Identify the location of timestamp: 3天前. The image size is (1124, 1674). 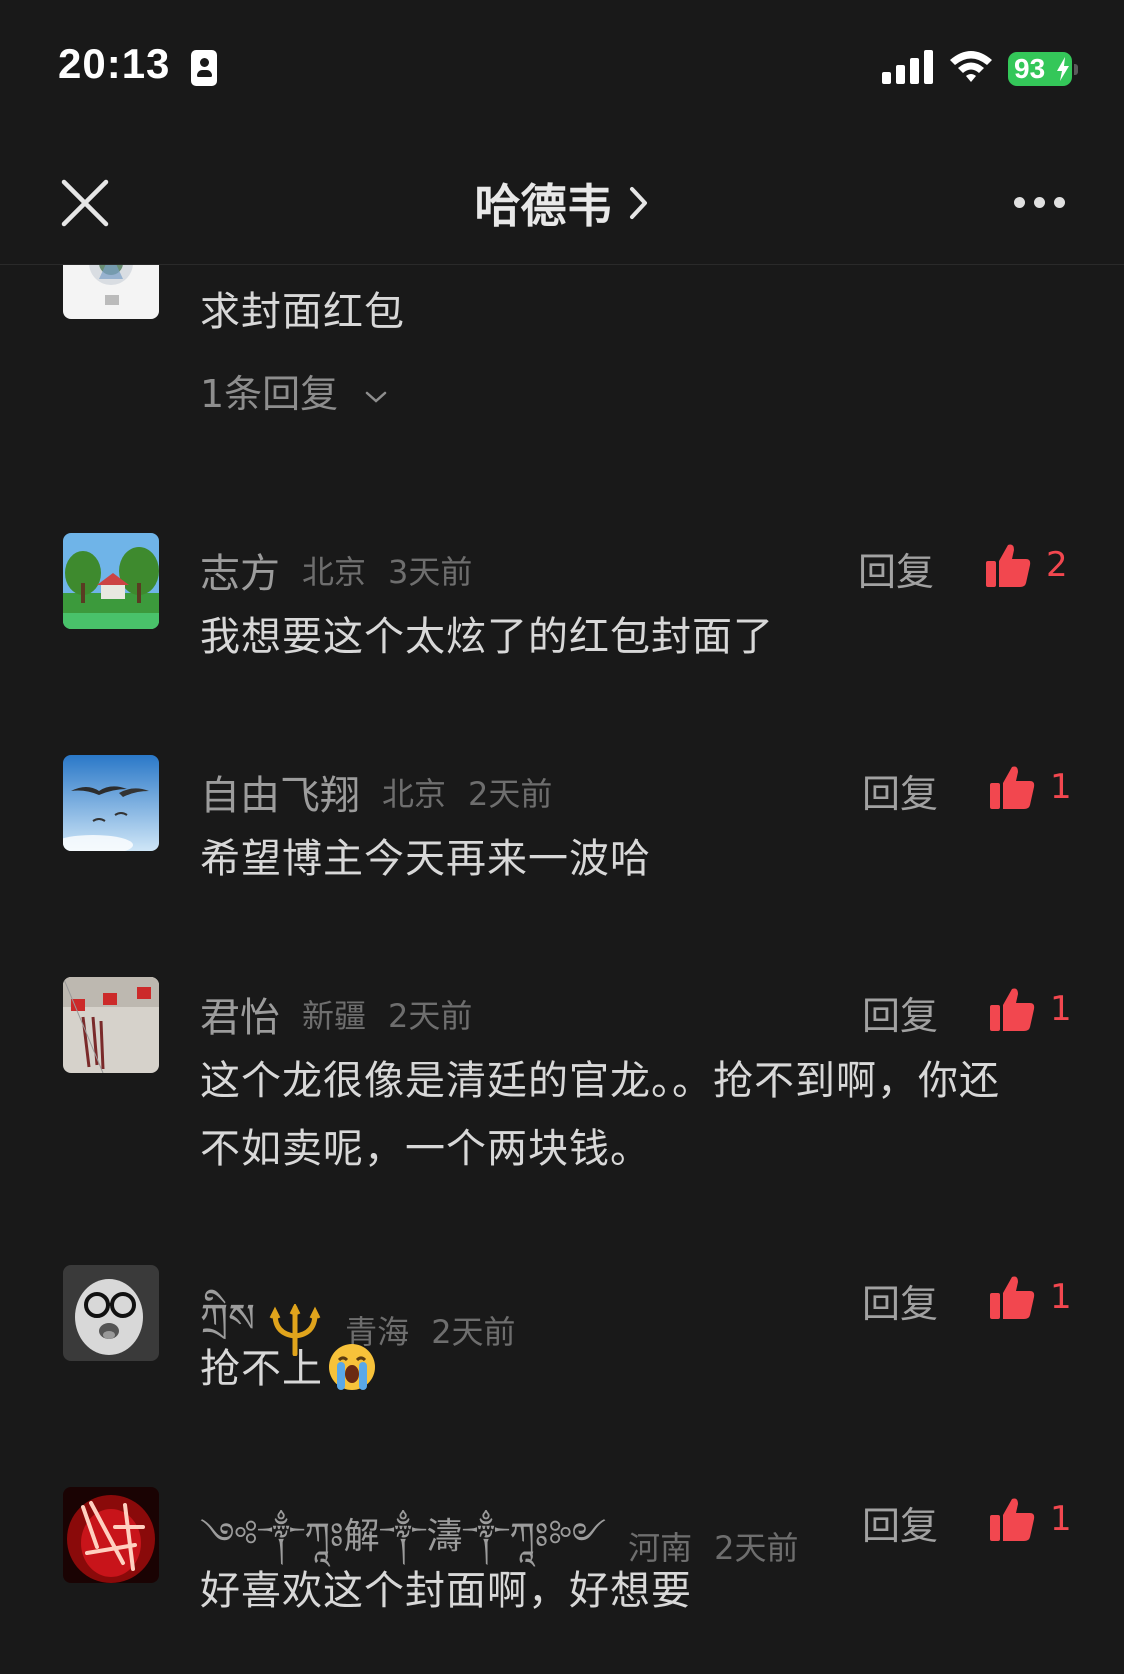
(430, 572).